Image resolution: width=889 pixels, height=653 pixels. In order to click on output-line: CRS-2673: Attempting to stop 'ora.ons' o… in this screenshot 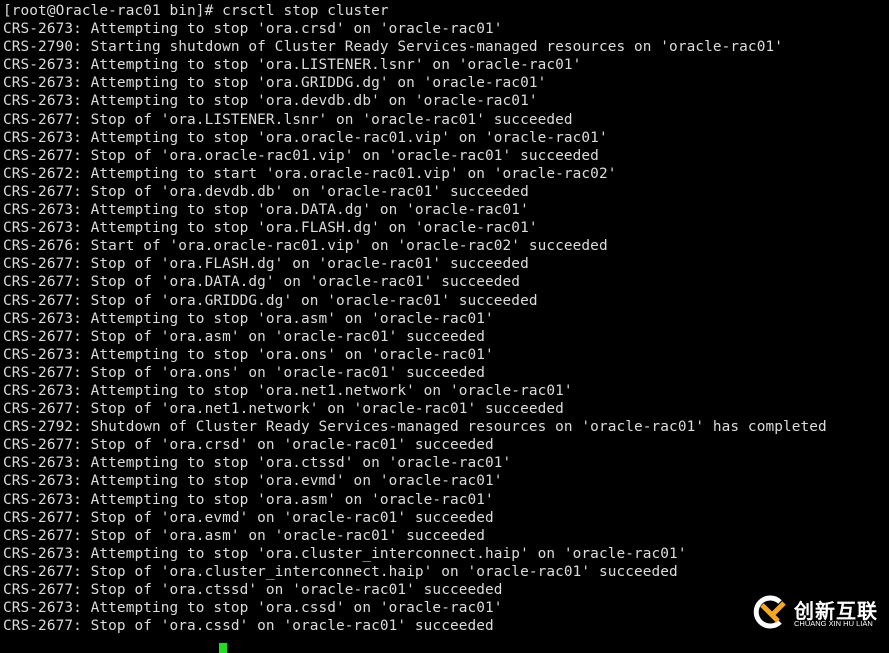, I will do `click(248, 354)`.